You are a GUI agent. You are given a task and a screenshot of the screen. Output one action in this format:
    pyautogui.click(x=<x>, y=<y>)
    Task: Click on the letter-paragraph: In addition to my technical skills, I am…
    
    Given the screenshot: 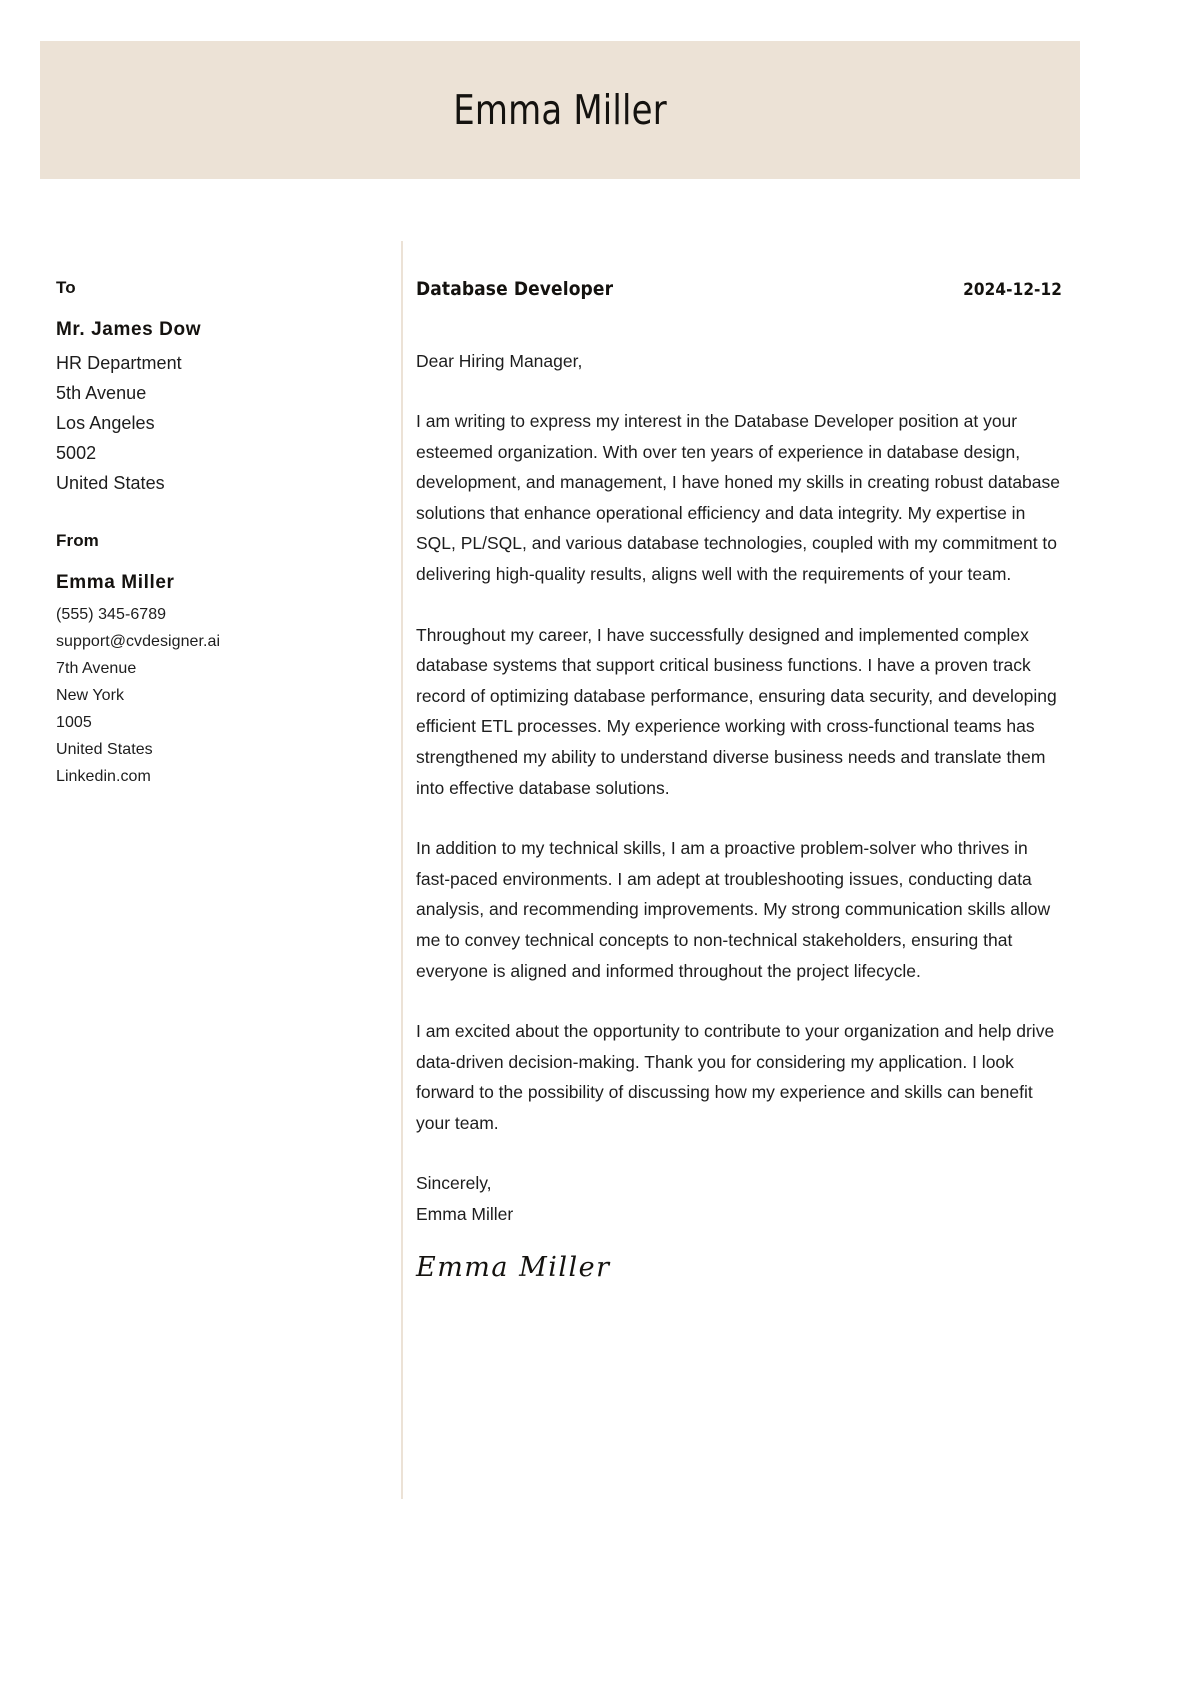 What is the action you would take?
    pyautogui.click(x=733, y=909)
    